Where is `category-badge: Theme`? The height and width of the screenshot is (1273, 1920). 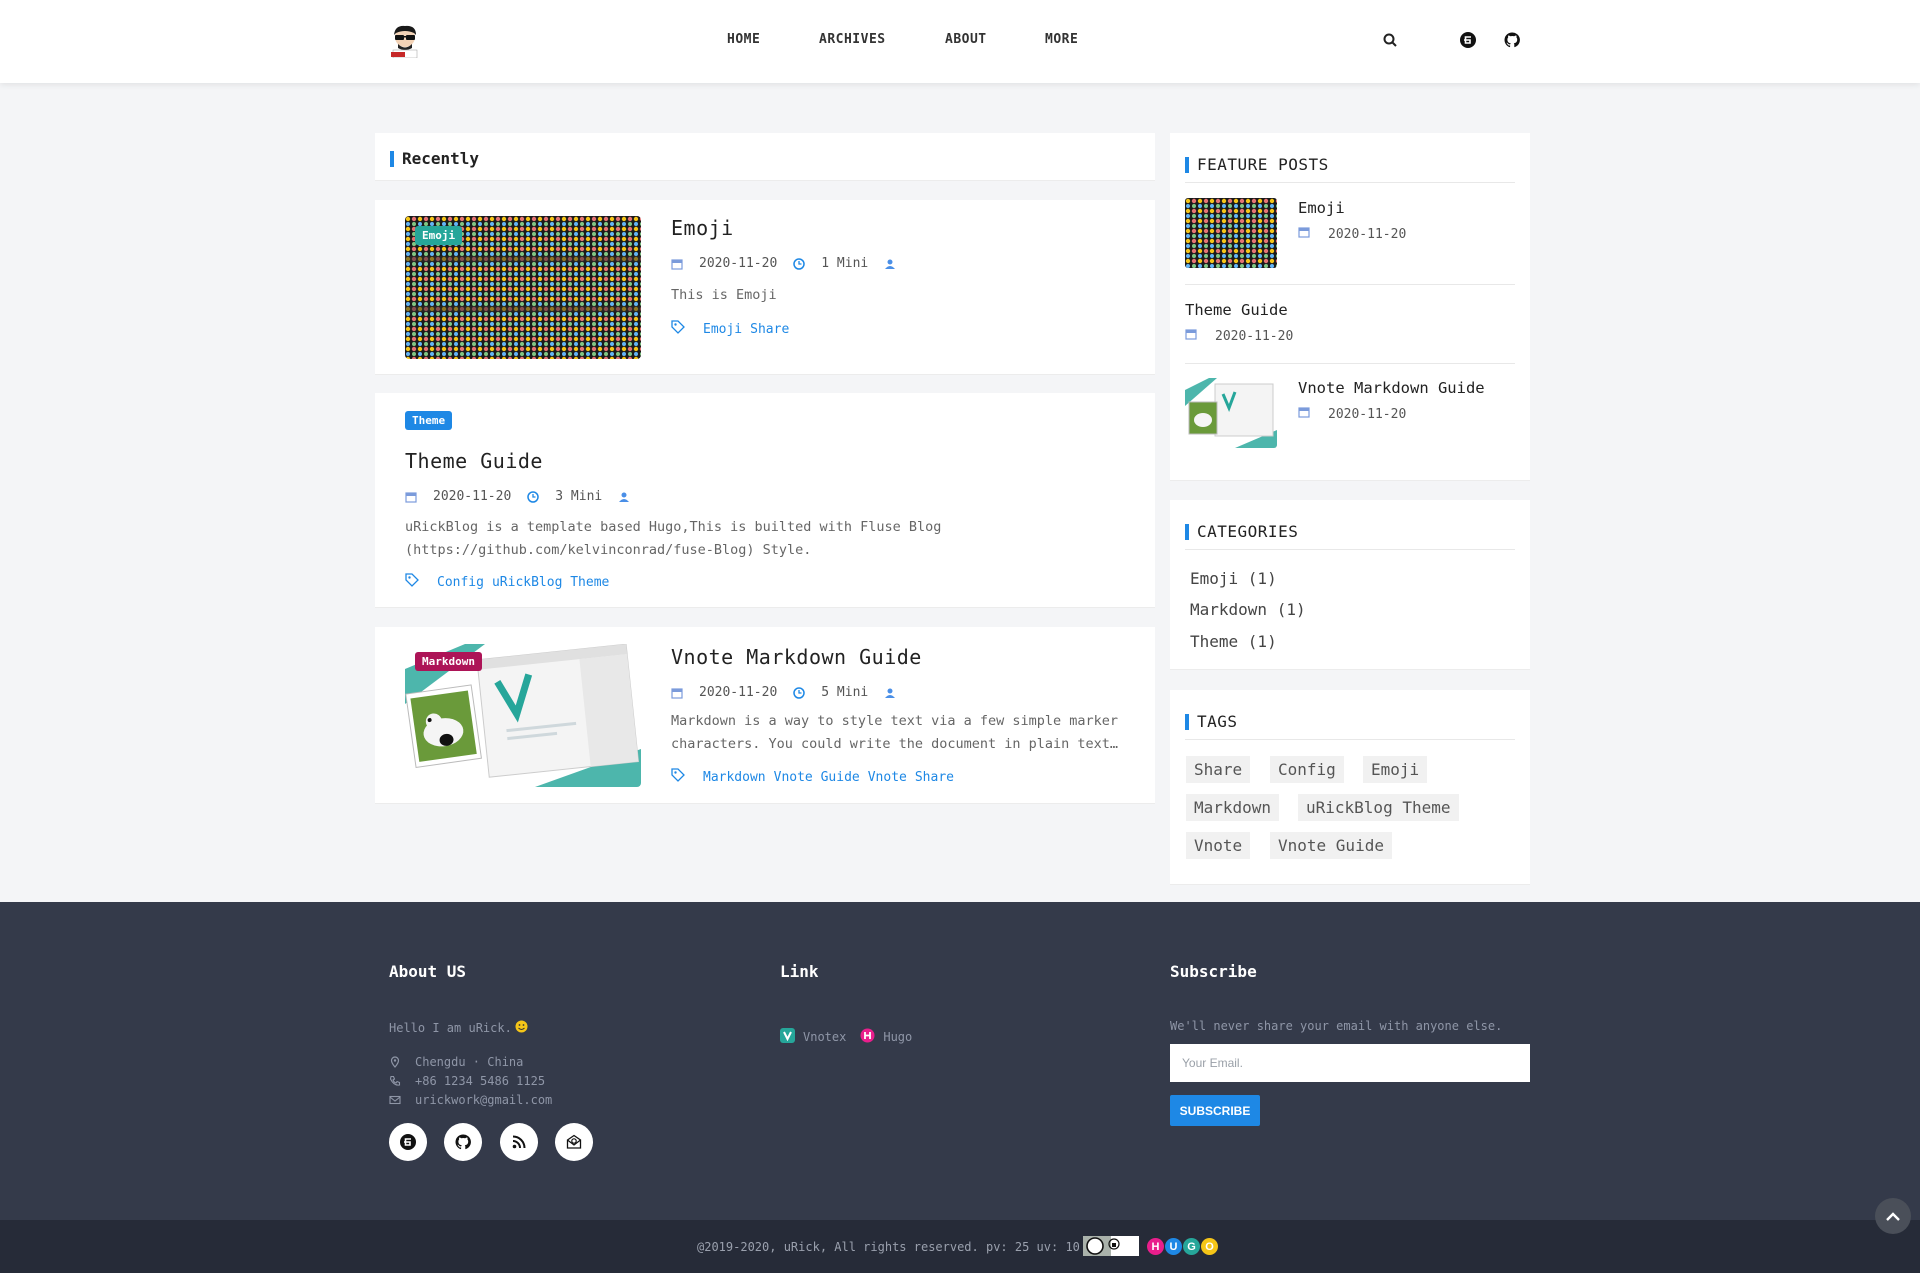
category-badge: Theme is located at coordinates (429, 420).